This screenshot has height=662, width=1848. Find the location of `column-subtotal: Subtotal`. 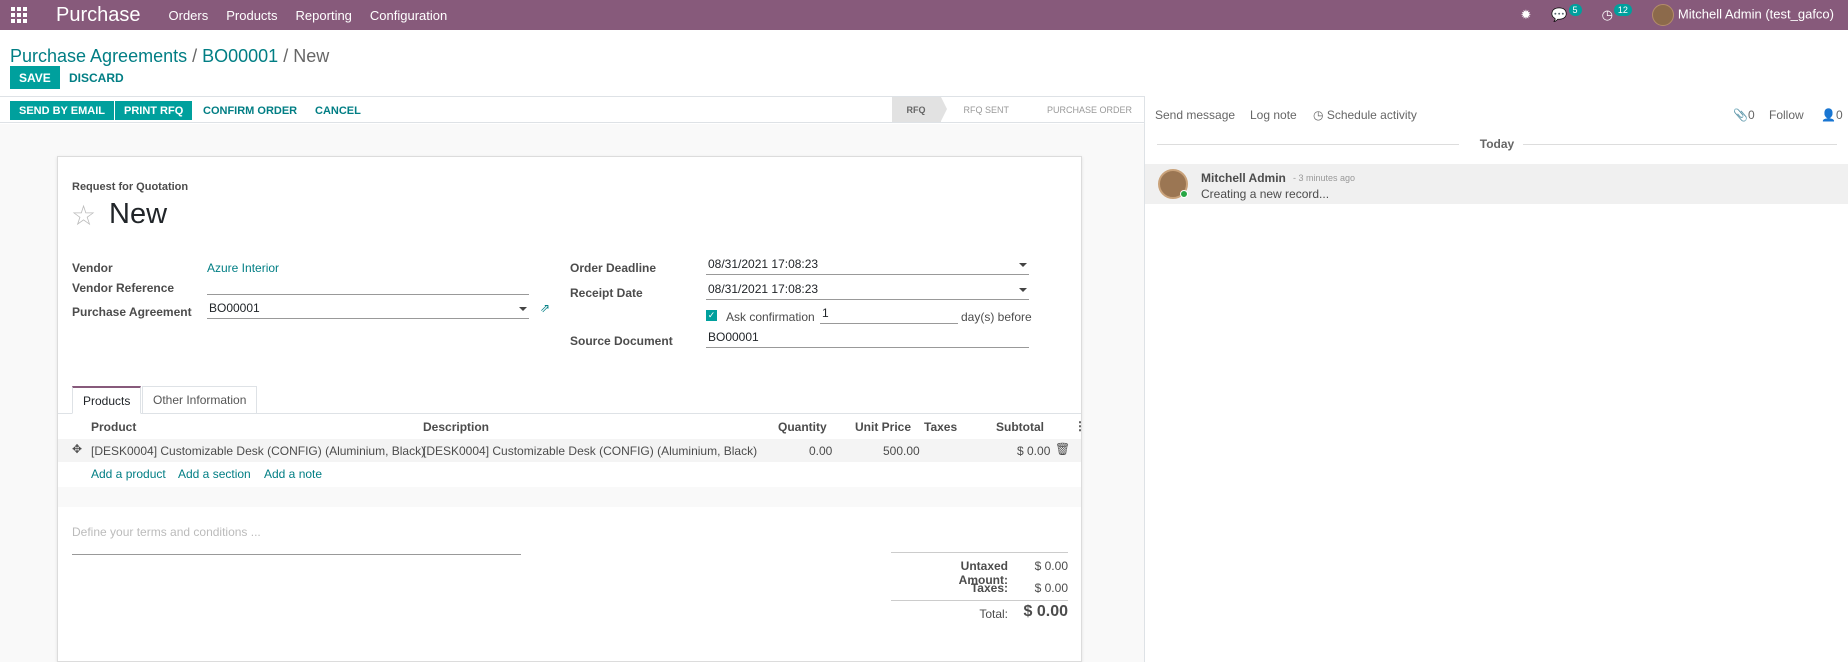

column-subtotal: Subtotal is located at coordinates (1020, 427).